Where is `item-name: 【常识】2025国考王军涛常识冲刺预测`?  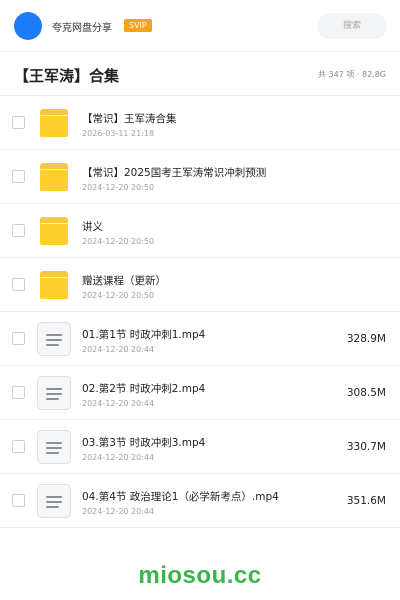
item-name: 【常识】2025国考王军涛常识冲刺预测 is located at coordinates (174, 172).